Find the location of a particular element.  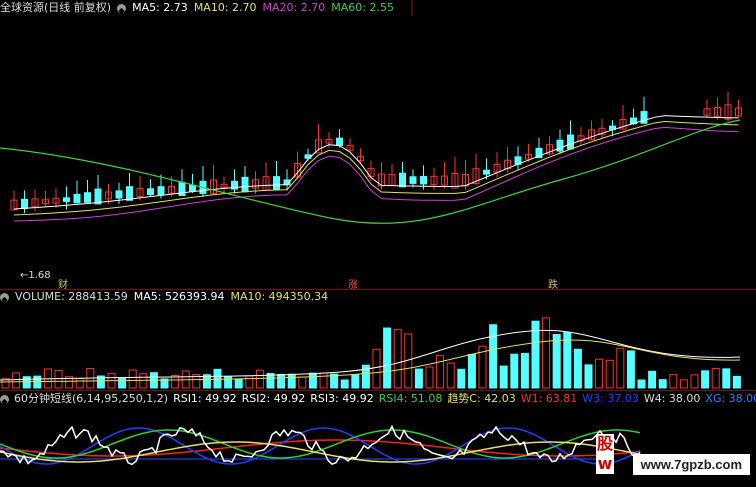

watermark: www.7gpzb.com is located at coordinates (691, 464).